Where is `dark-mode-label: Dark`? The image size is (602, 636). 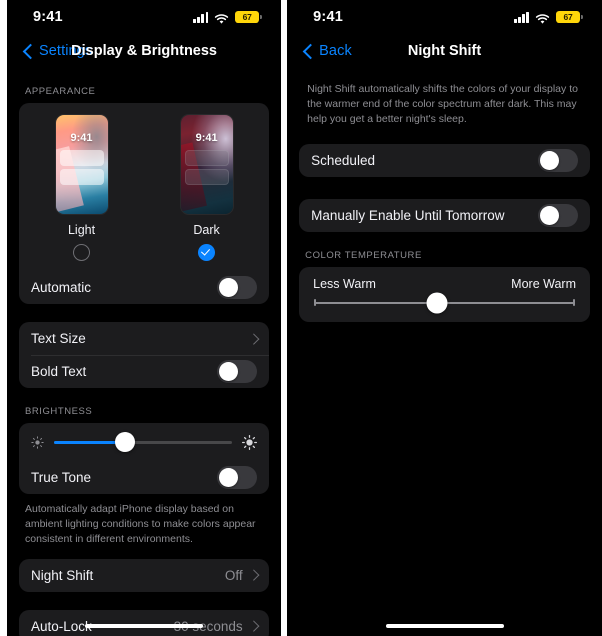
dark-mode-label: Dark is located at coordinates (206, 230).